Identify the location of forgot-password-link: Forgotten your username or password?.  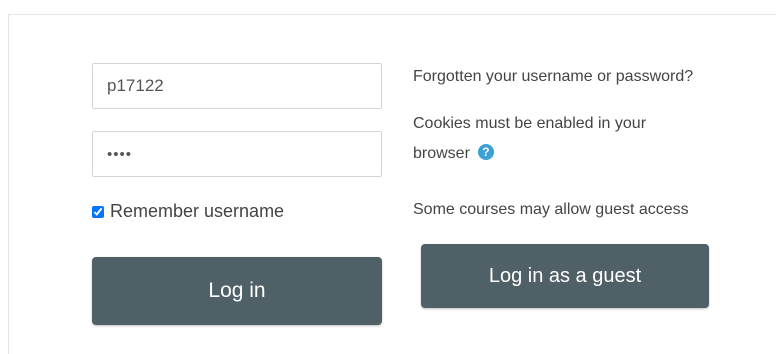
(553, 77).